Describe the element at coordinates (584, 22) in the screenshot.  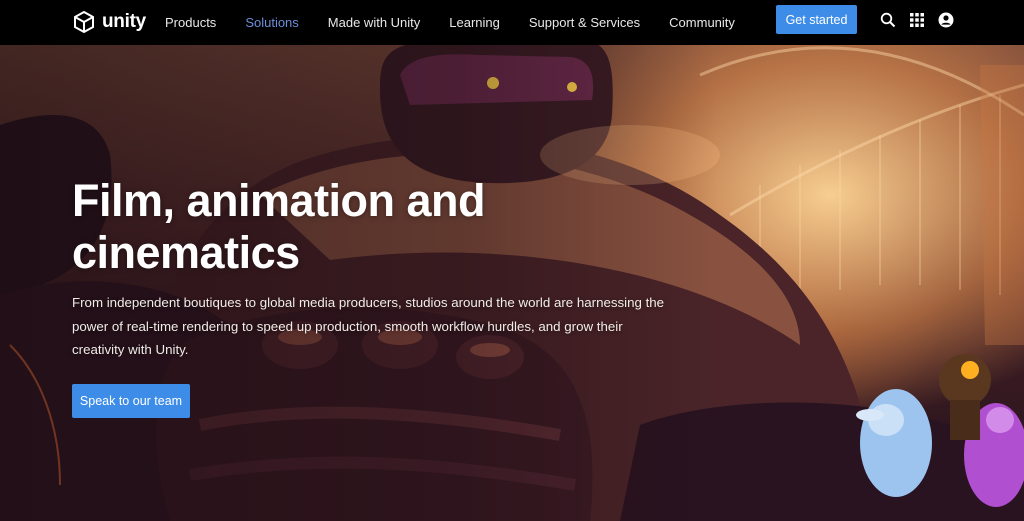
I see `nav-link-support-services: Support & Services` at that location.